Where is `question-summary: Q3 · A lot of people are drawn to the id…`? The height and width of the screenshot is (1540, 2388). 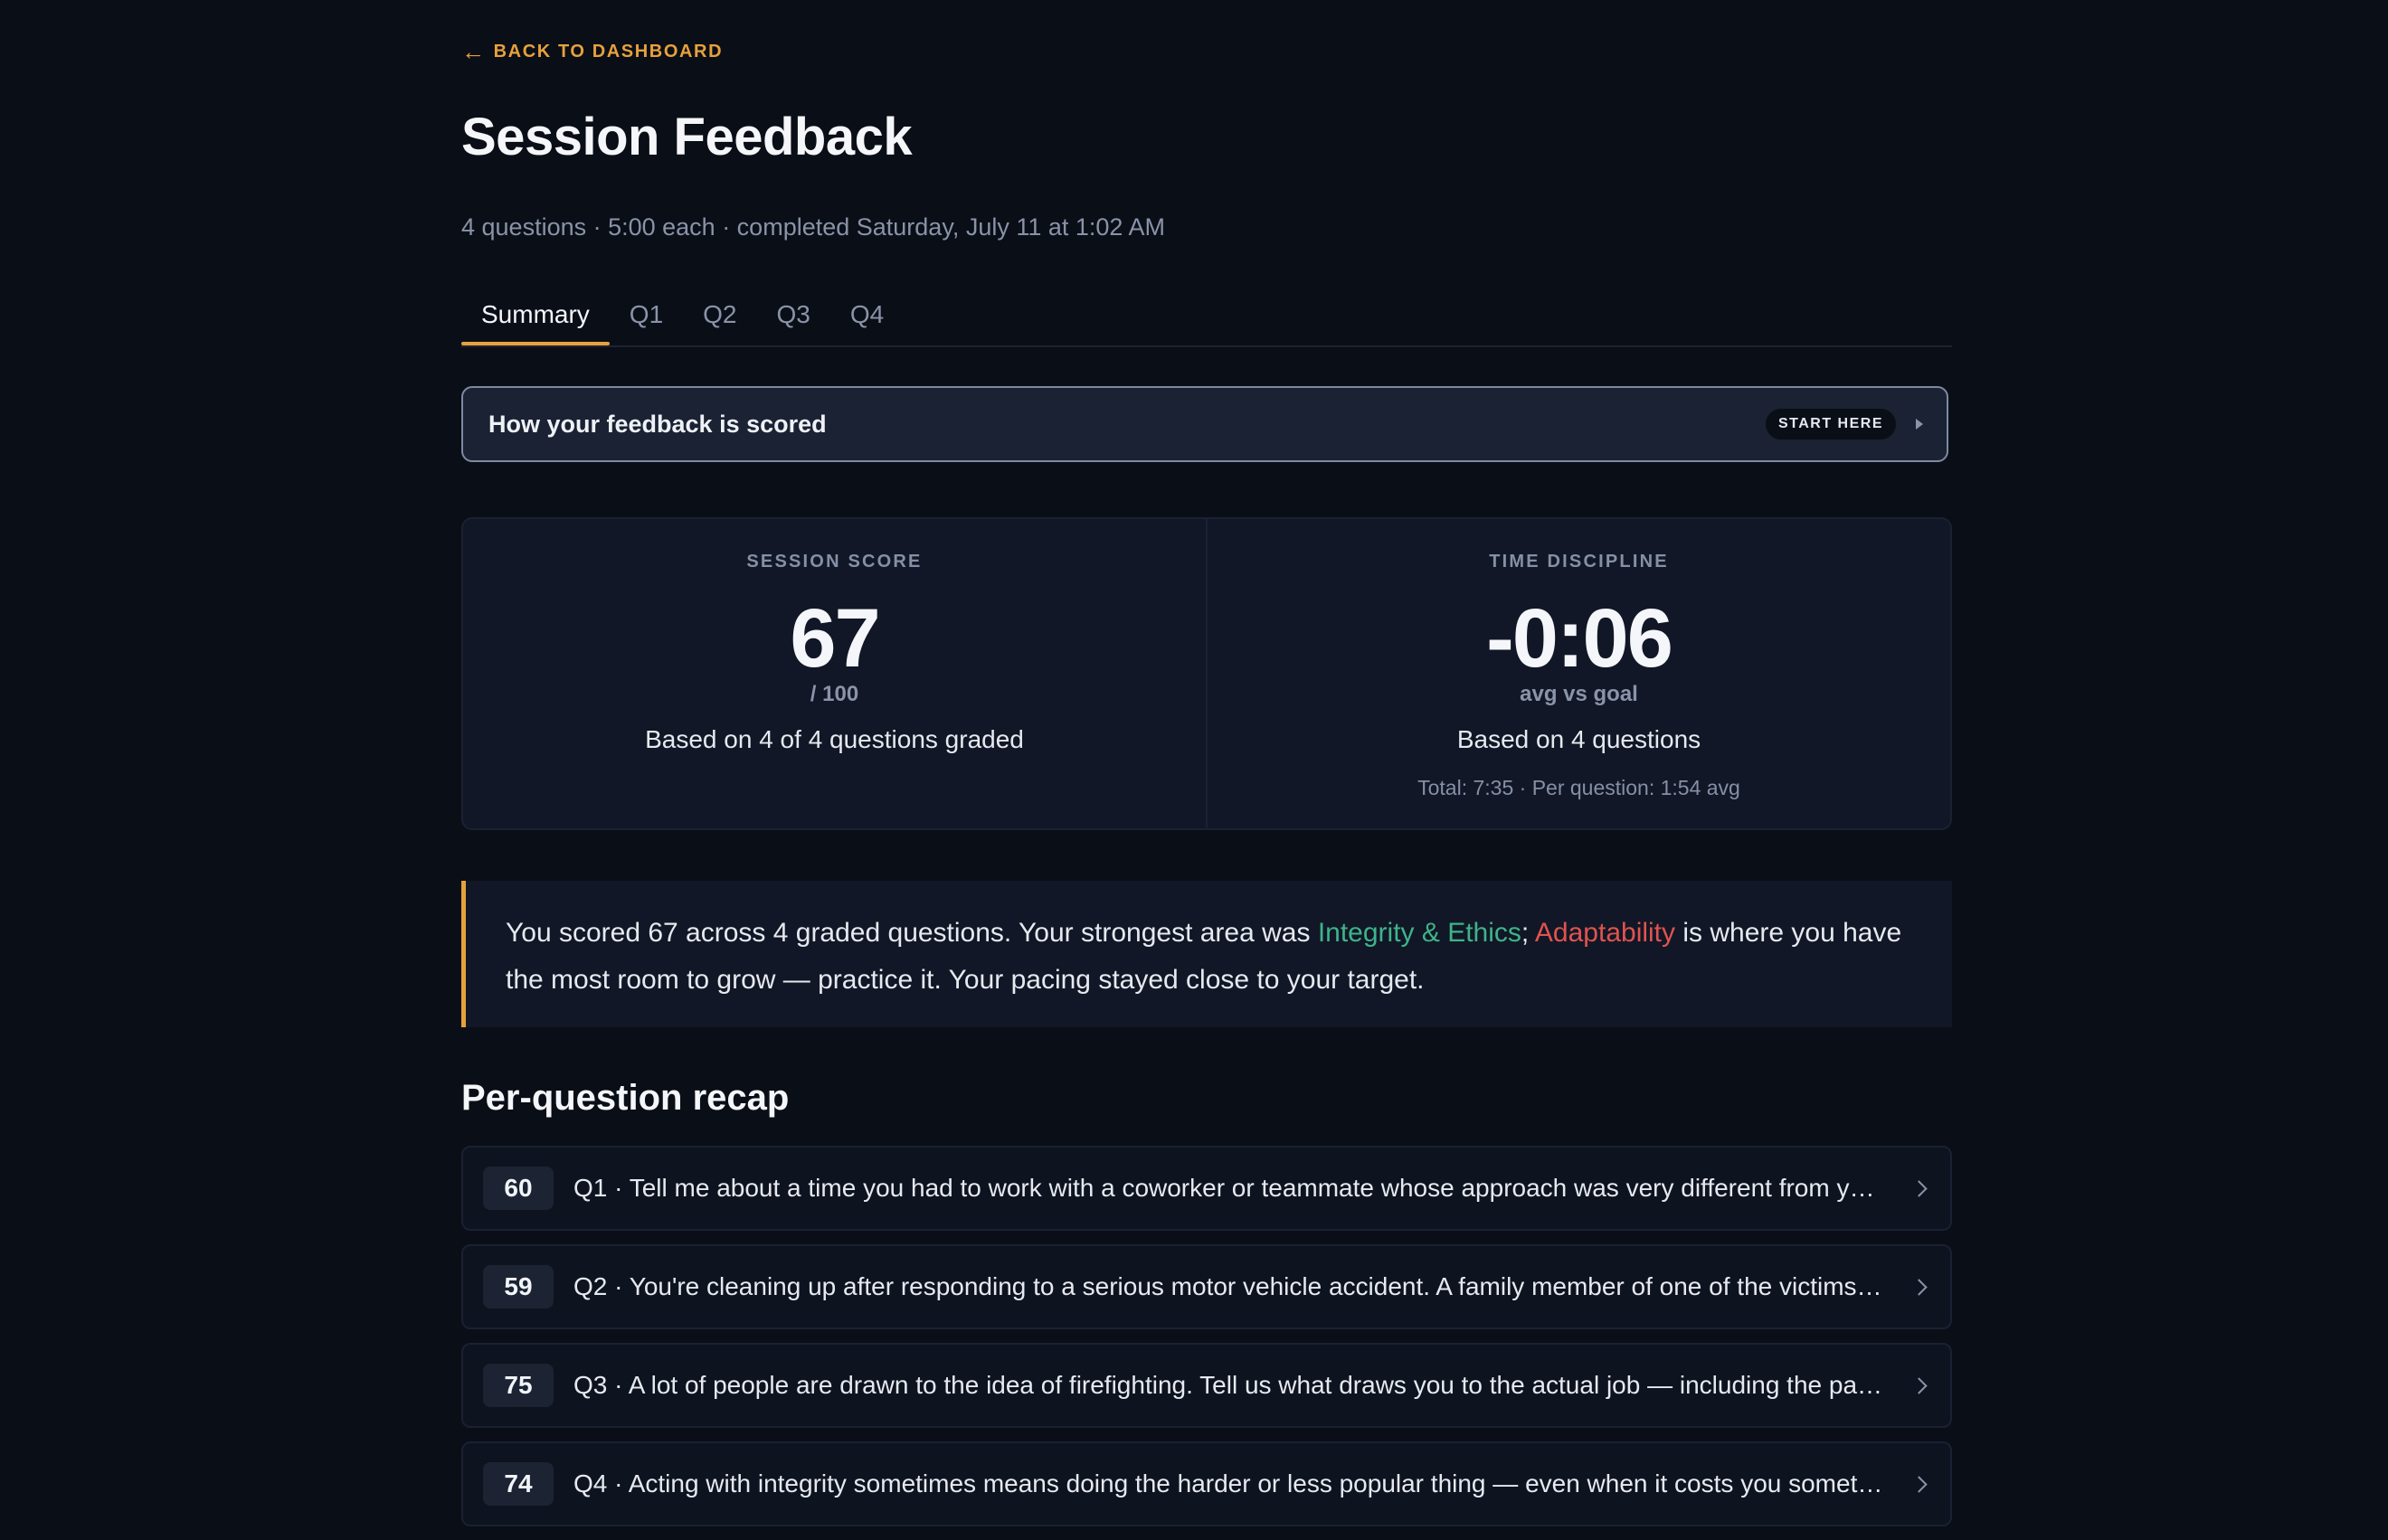 question-summary: Q3 · A lot of people are drawn to the id… is located at coordinates (1230, 1385).